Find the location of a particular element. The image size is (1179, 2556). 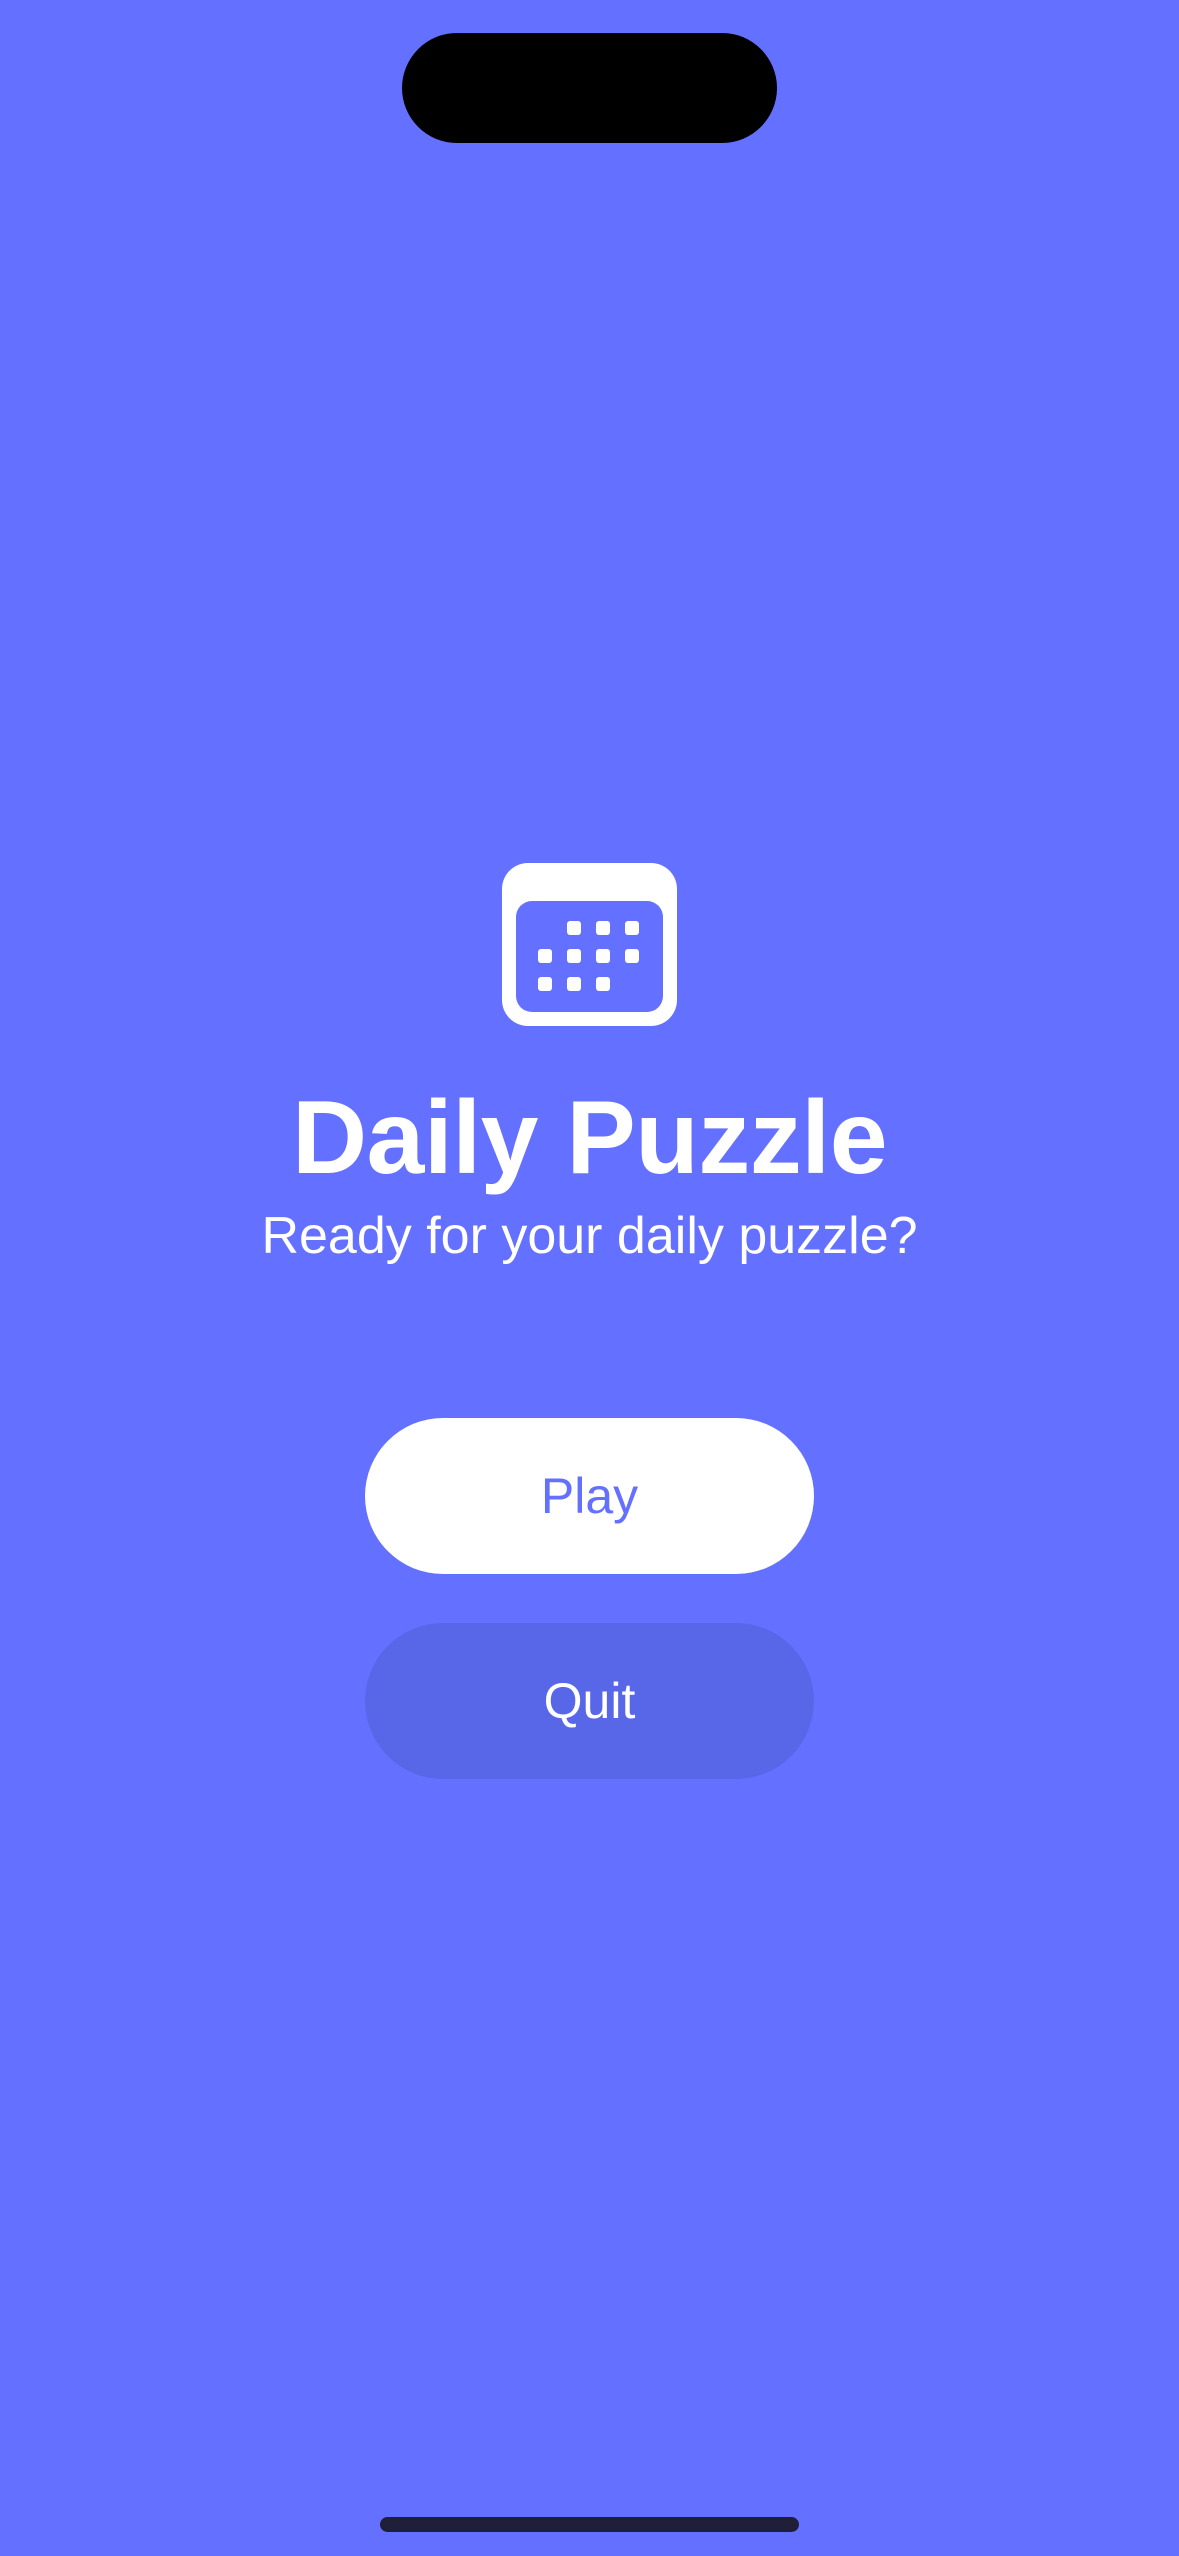

dynamic-island is located at coordinates (589, 88).